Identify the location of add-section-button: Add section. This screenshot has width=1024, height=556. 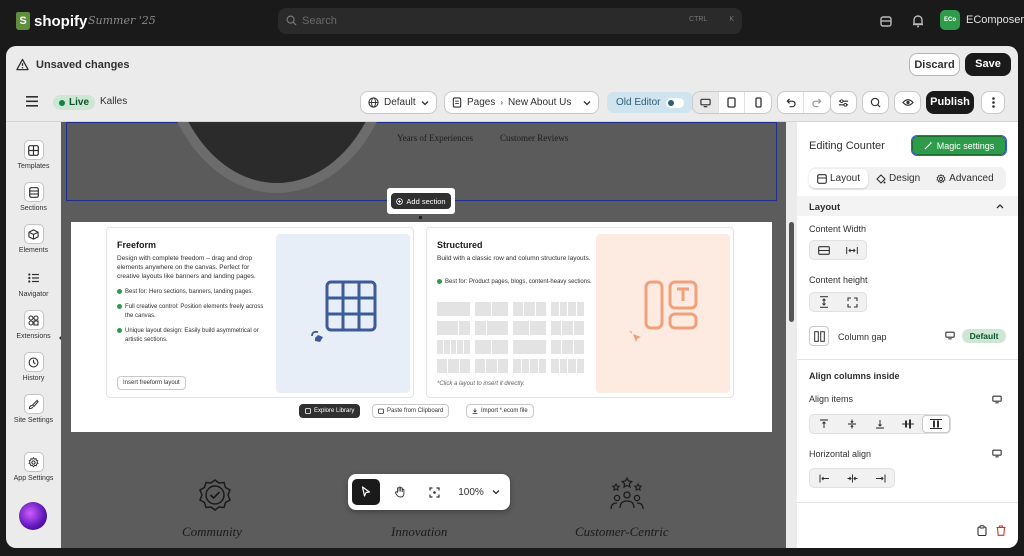
(421, 201).